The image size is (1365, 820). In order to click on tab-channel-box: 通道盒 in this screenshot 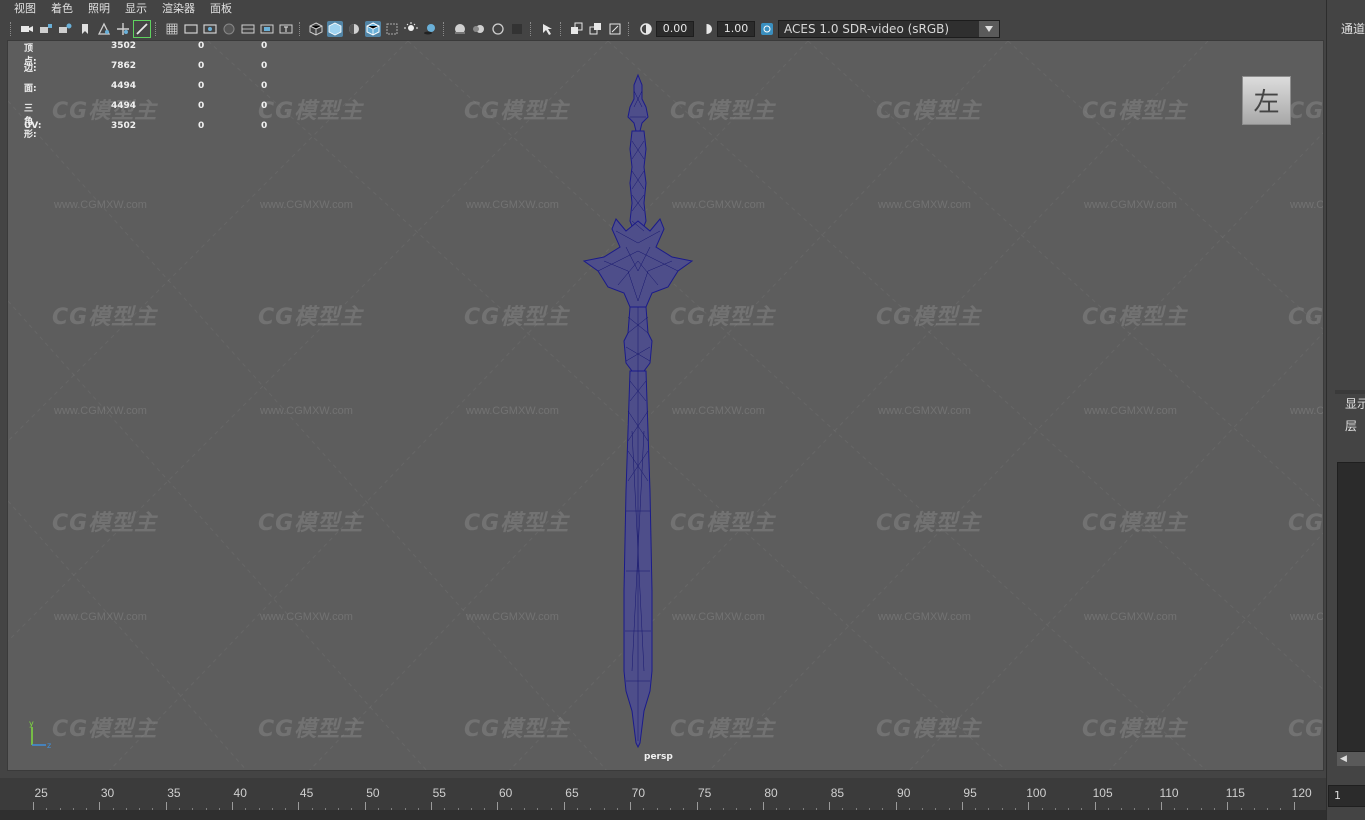, I will do `click(1353, 28)`.